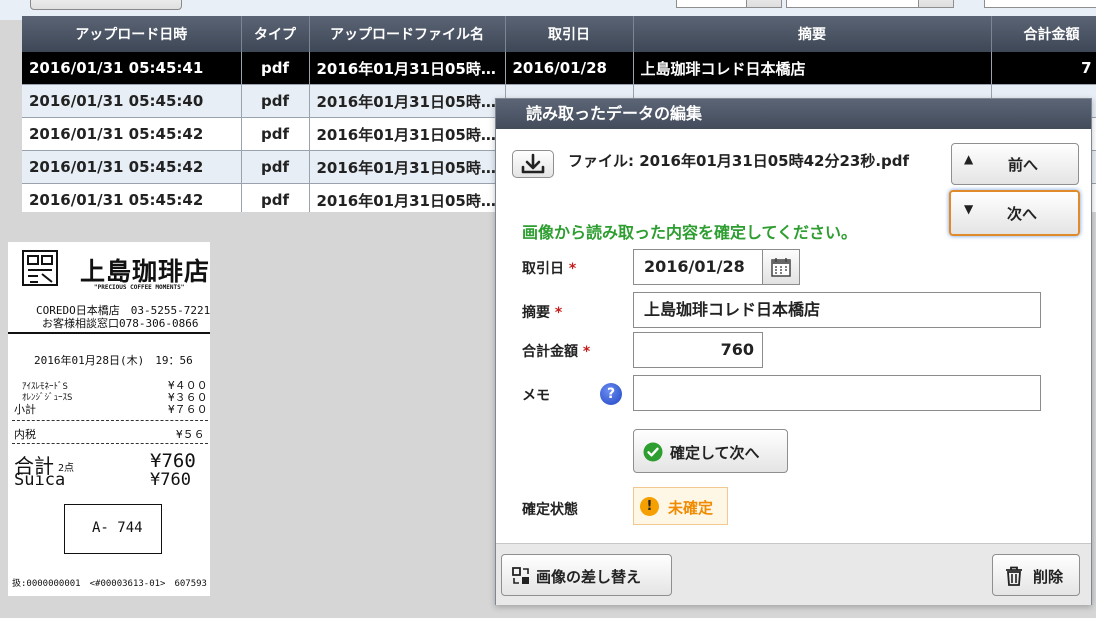 The height and width of the screenshot is (618, 1096). I want to click on status-label: 確定状態, so click(550, 510).